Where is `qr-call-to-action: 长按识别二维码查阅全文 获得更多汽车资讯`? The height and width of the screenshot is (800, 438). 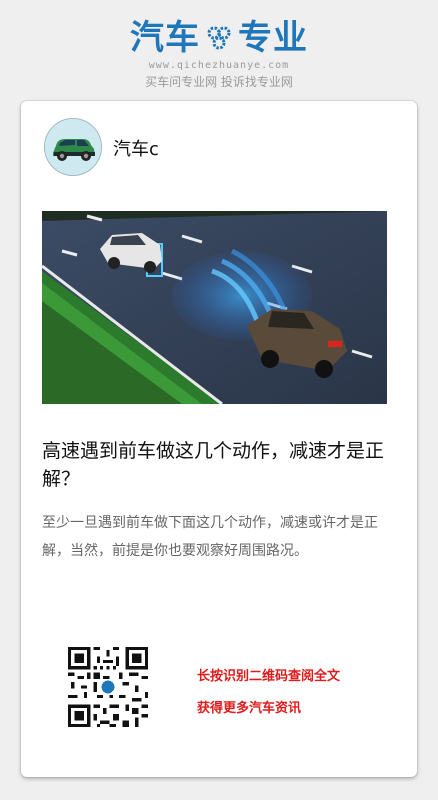
qr-call-to-action: 长按识别二维码查阅全文 获得更多汽车资讯 is located at coordinates (268, 693).